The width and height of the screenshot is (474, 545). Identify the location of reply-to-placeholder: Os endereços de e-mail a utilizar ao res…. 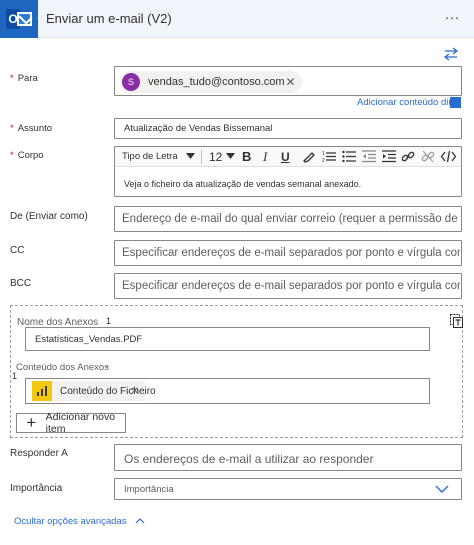
(249, 459).